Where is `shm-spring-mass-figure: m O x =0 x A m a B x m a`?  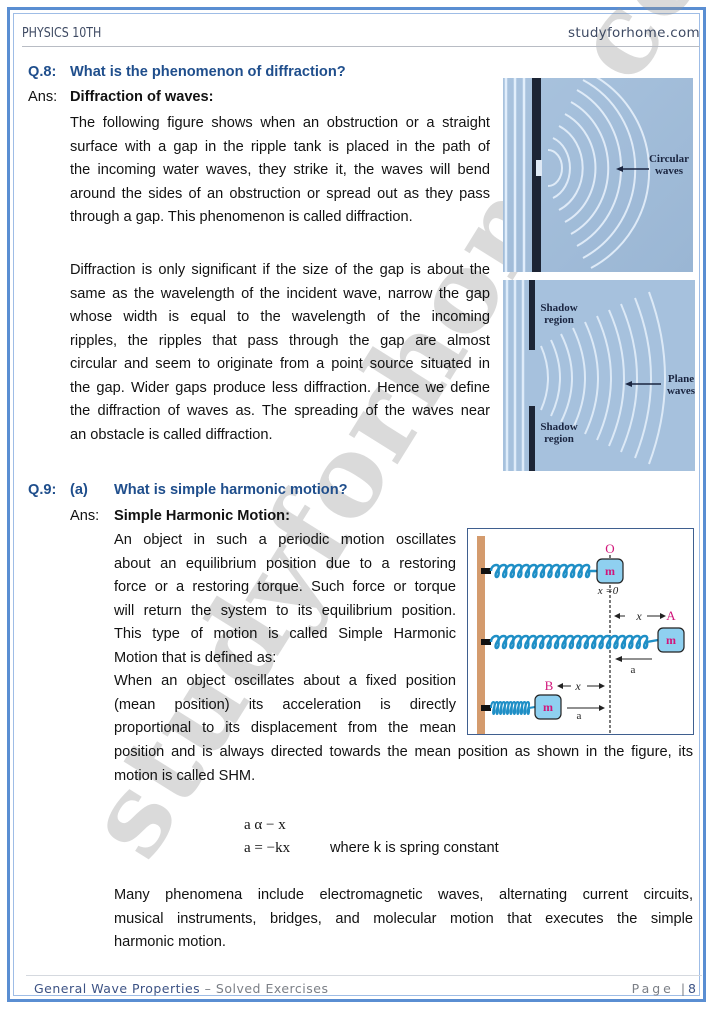 shm-spring-mass-figure: m O x =0 x A m a B x m a is located at coordinates (580, 631).